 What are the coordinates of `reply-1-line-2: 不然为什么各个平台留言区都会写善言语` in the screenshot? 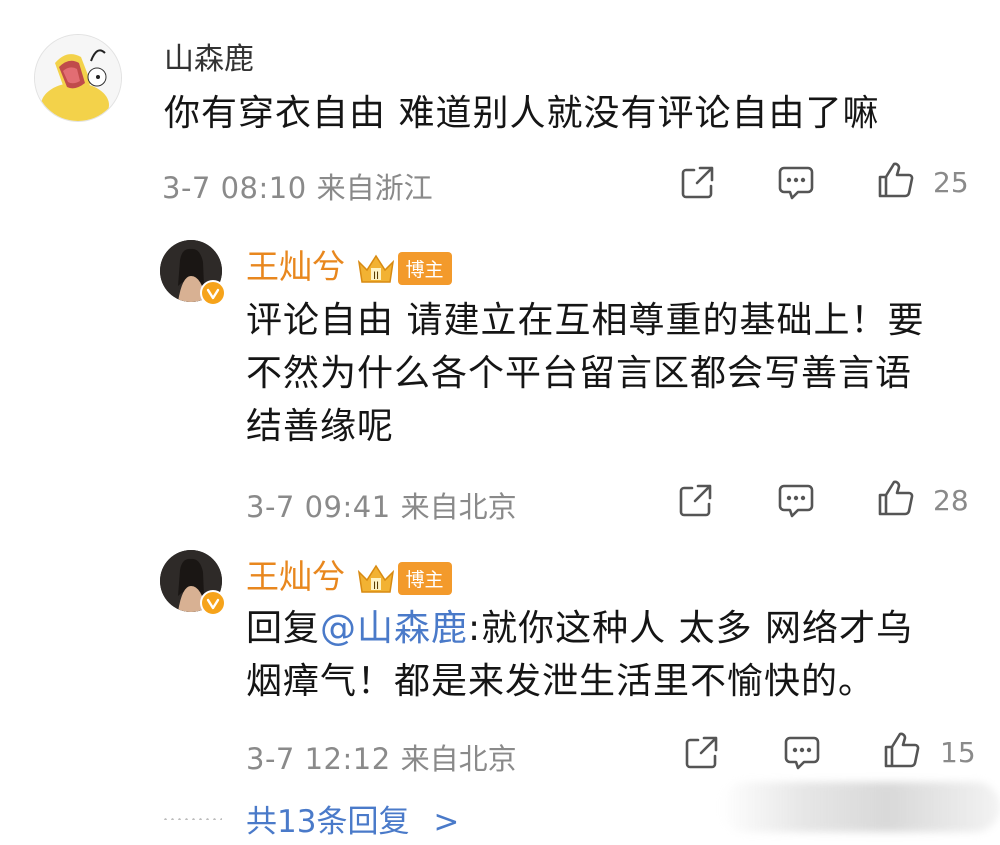 It's located at (579, 373).